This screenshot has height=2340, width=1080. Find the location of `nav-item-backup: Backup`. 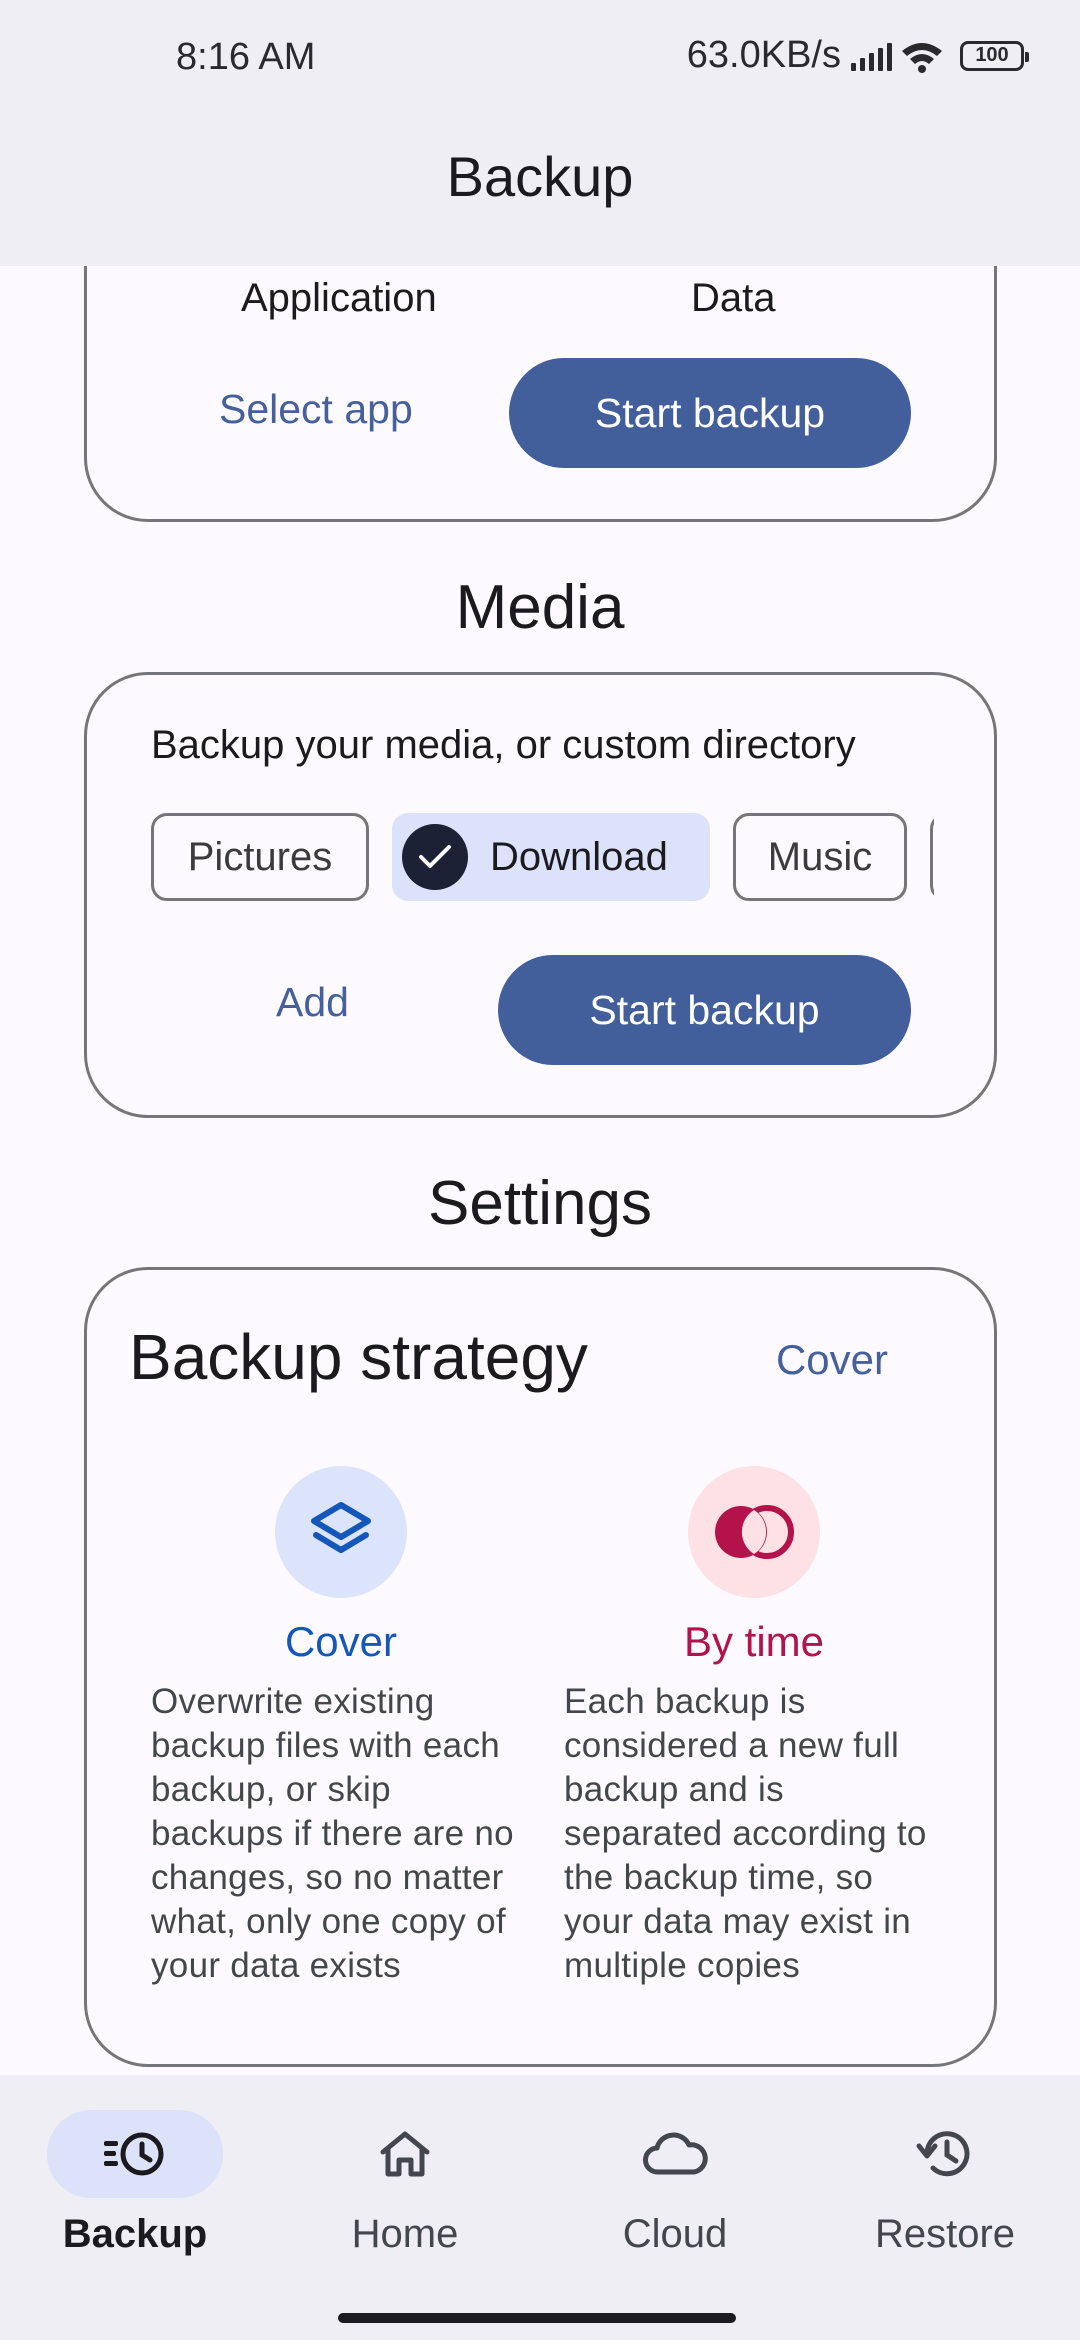

nav-item-backup: Backup is located at coordinates (135, 2183).